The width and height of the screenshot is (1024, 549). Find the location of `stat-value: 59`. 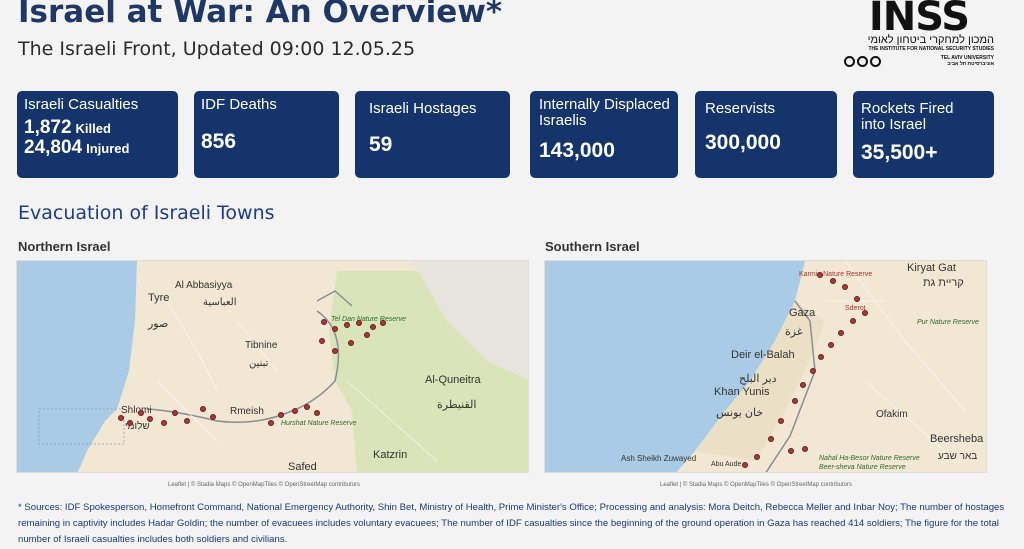

stat-value: 59 is located at coordinates (381, 144).